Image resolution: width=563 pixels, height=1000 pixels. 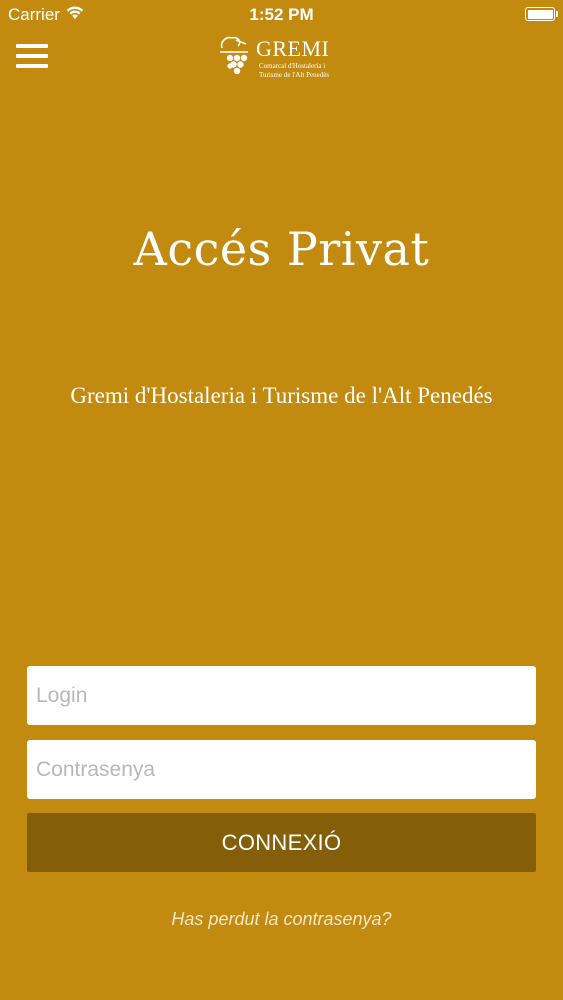 I want to click on page-title: Accés Privat, so click(x=281, y=249).